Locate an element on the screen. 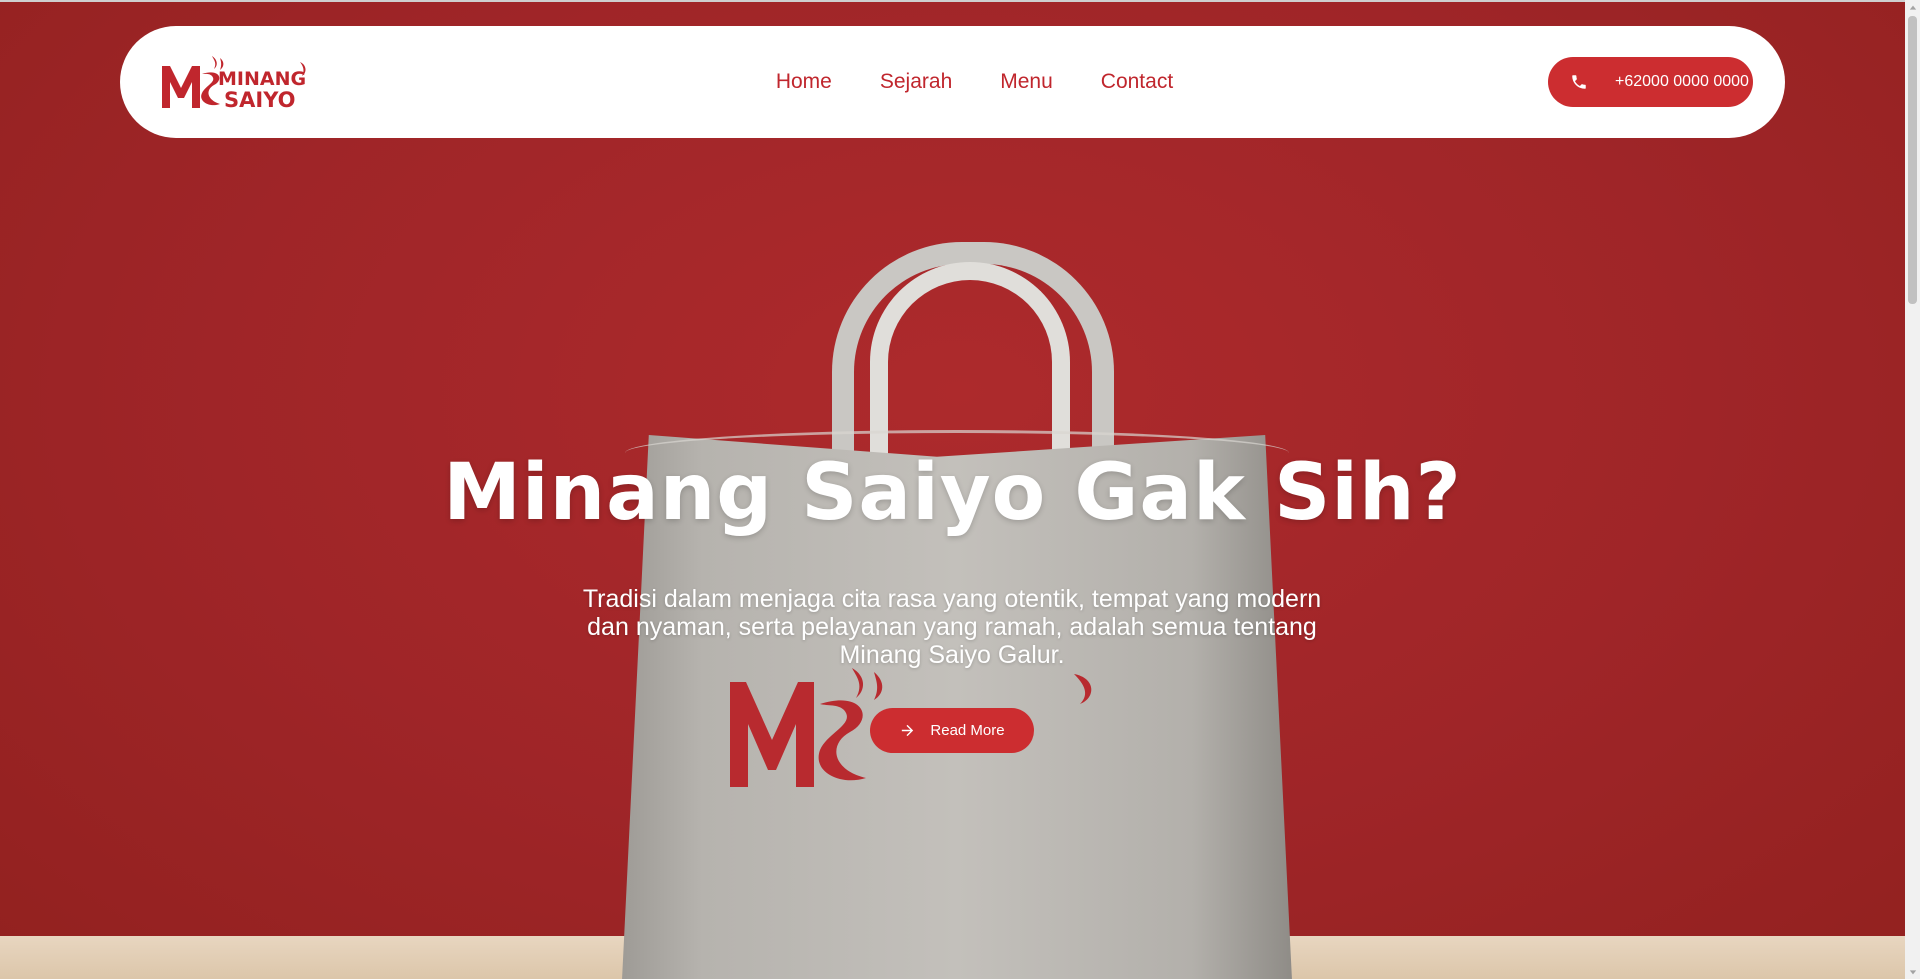  phone-button: +62000 0000 0000 is located at coordinates (1650, 82).